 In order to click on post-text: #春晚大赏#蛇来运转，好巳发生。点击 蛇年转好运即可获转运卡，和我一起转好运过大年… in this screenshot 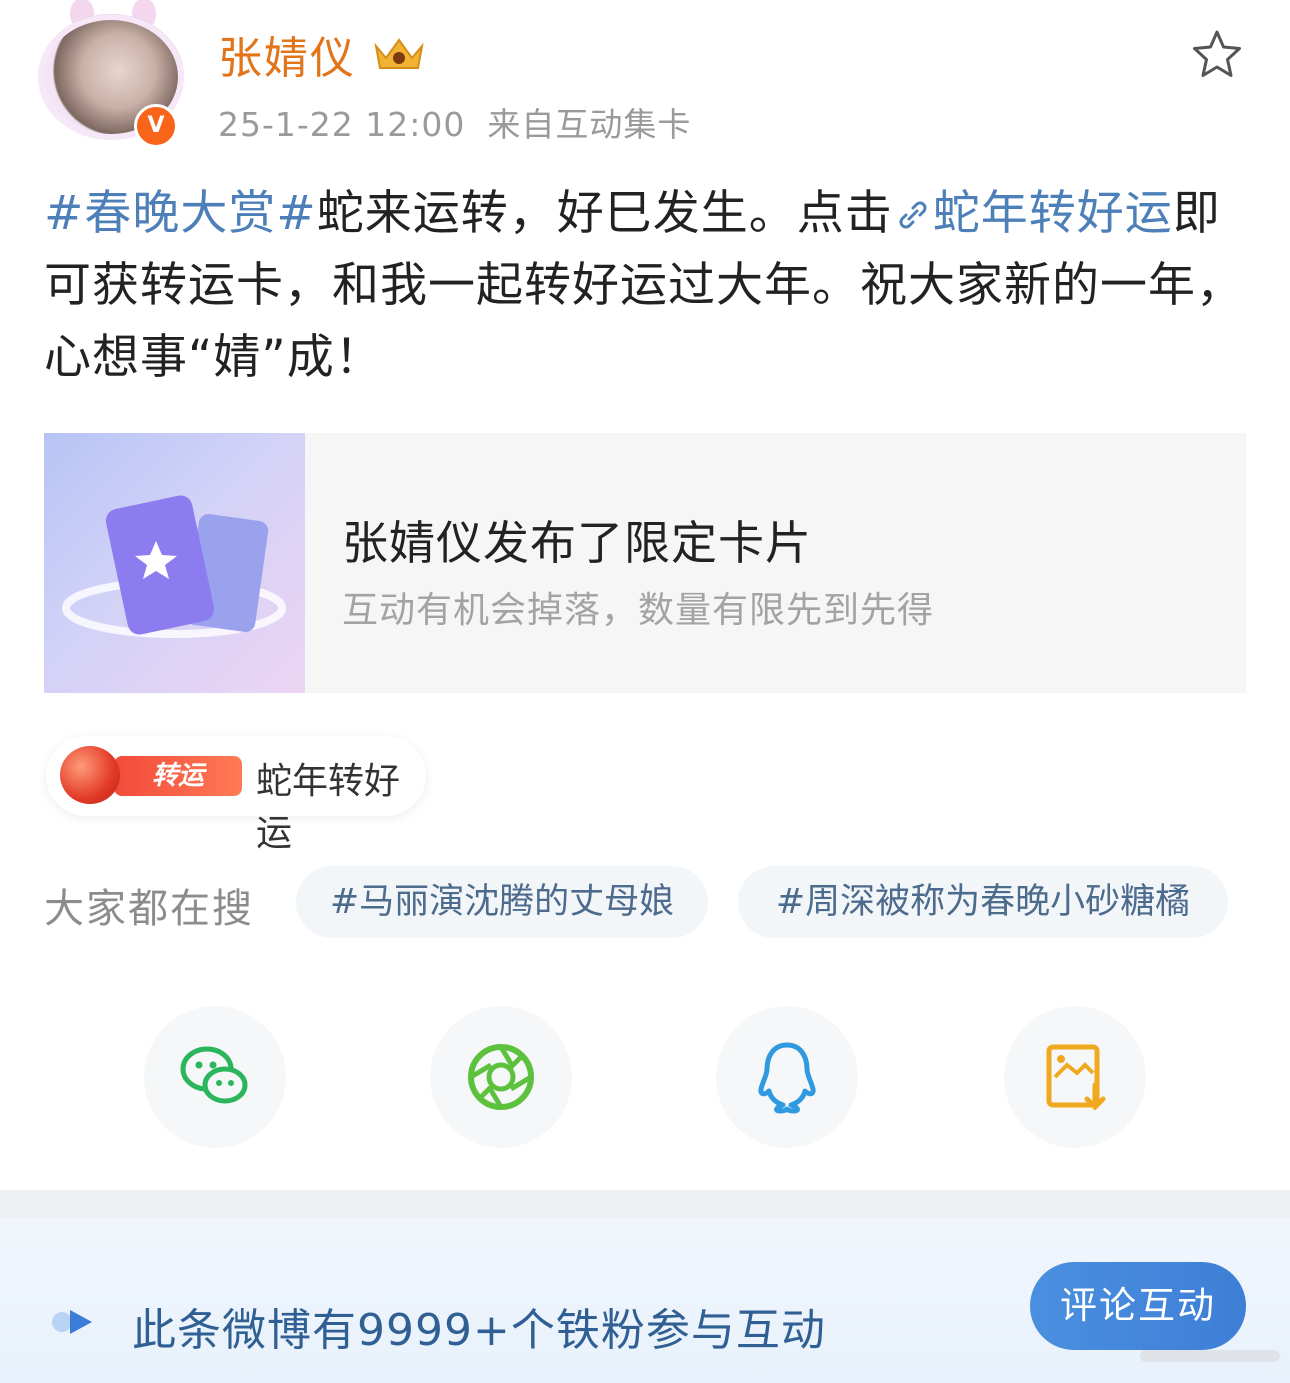, I will do `click(644, 286)`.